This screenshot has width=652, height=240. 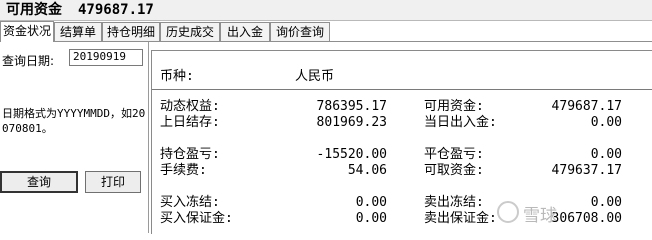 I want to click on position-pnl-label: 持仓盈亏:, so click(x=190, y=154).